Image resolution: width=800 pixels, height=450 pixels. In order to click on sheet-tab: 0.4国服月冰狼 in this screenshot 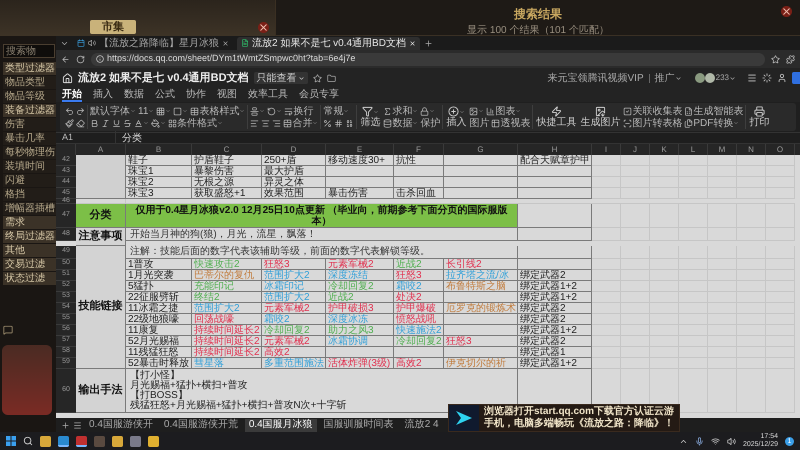, I will do `click(280, 425)`.